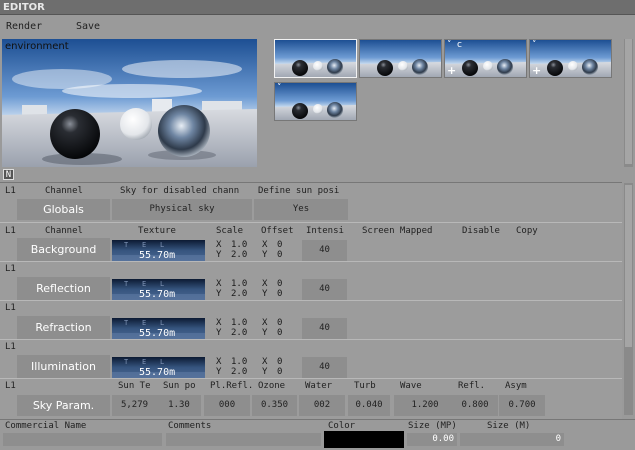  I want to click on preview-scrollbar, so click(628, 103).